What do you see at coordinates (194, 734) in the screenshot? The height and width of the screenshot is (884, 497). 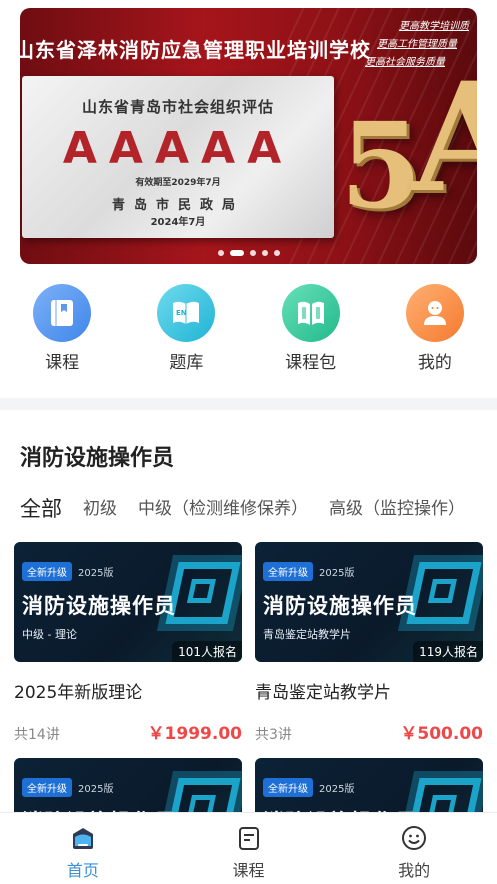 I see `course-price: ￥1999.00` at bounding box center [194, 734].